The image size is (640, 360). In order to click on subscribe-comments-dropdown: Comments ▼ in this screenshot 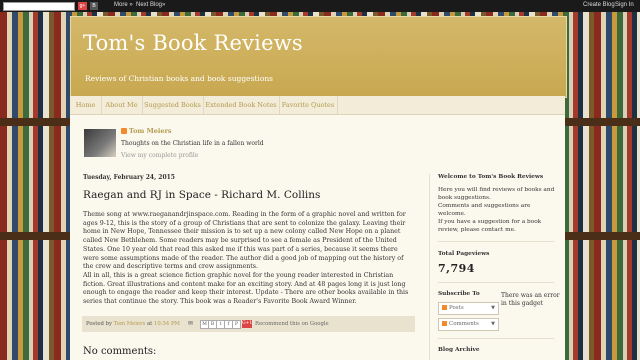, I will do `click(468, 324)`.